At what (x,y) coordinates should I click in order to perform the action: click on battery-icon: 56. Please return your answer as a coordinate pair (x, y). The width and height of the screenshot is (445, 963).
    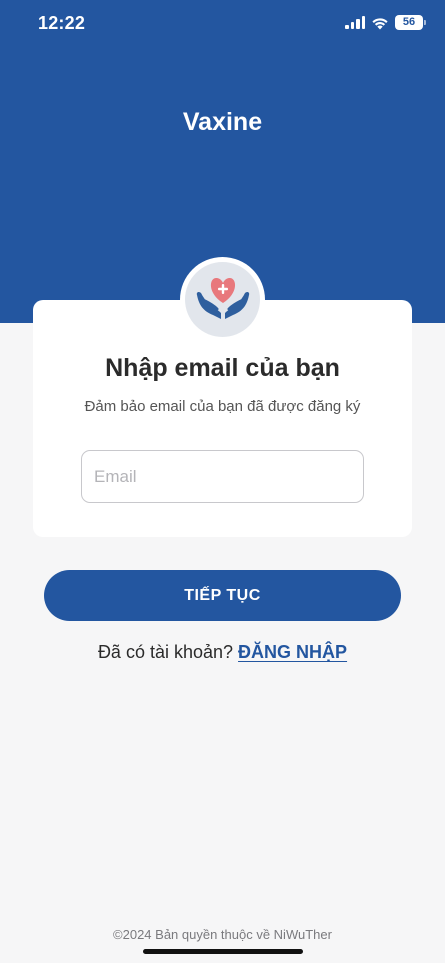
    Looking at the image, I should click on (410, 22).